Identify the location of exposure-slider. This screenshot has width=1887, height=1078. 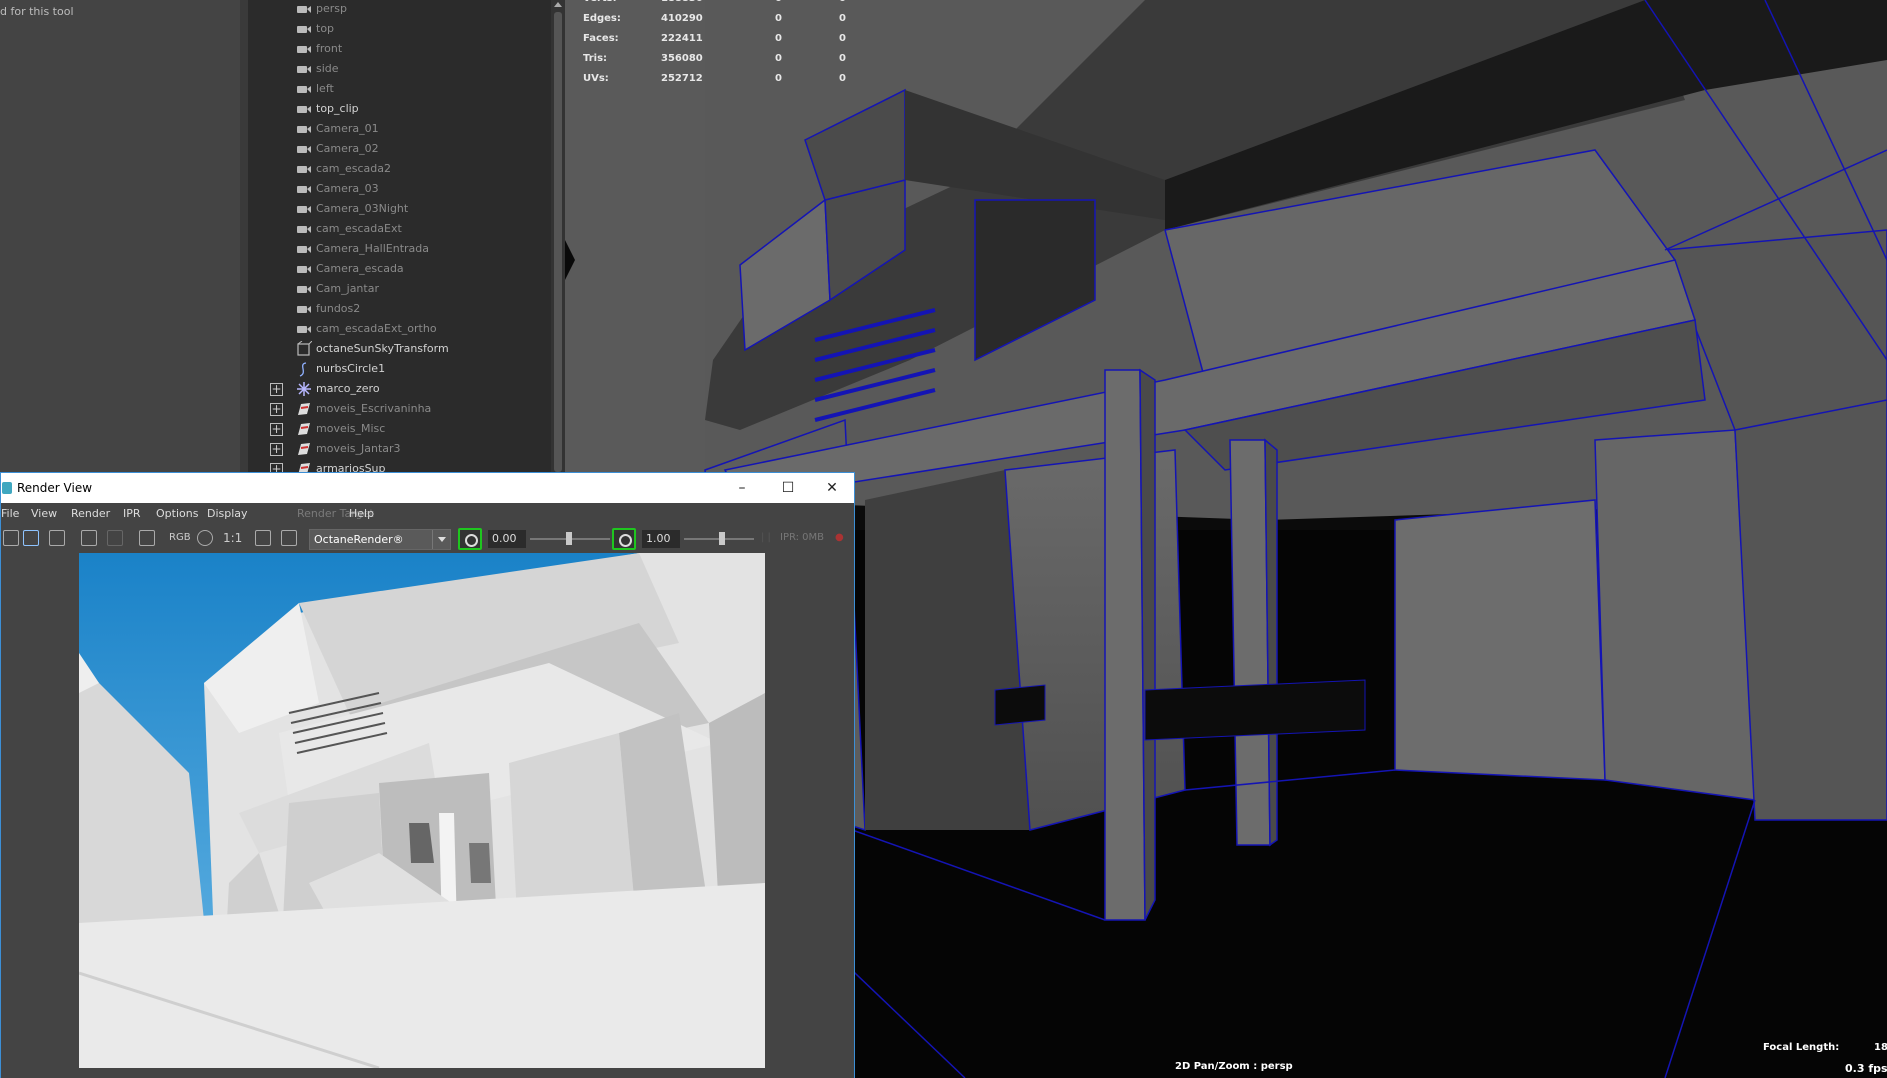
(570, 538).